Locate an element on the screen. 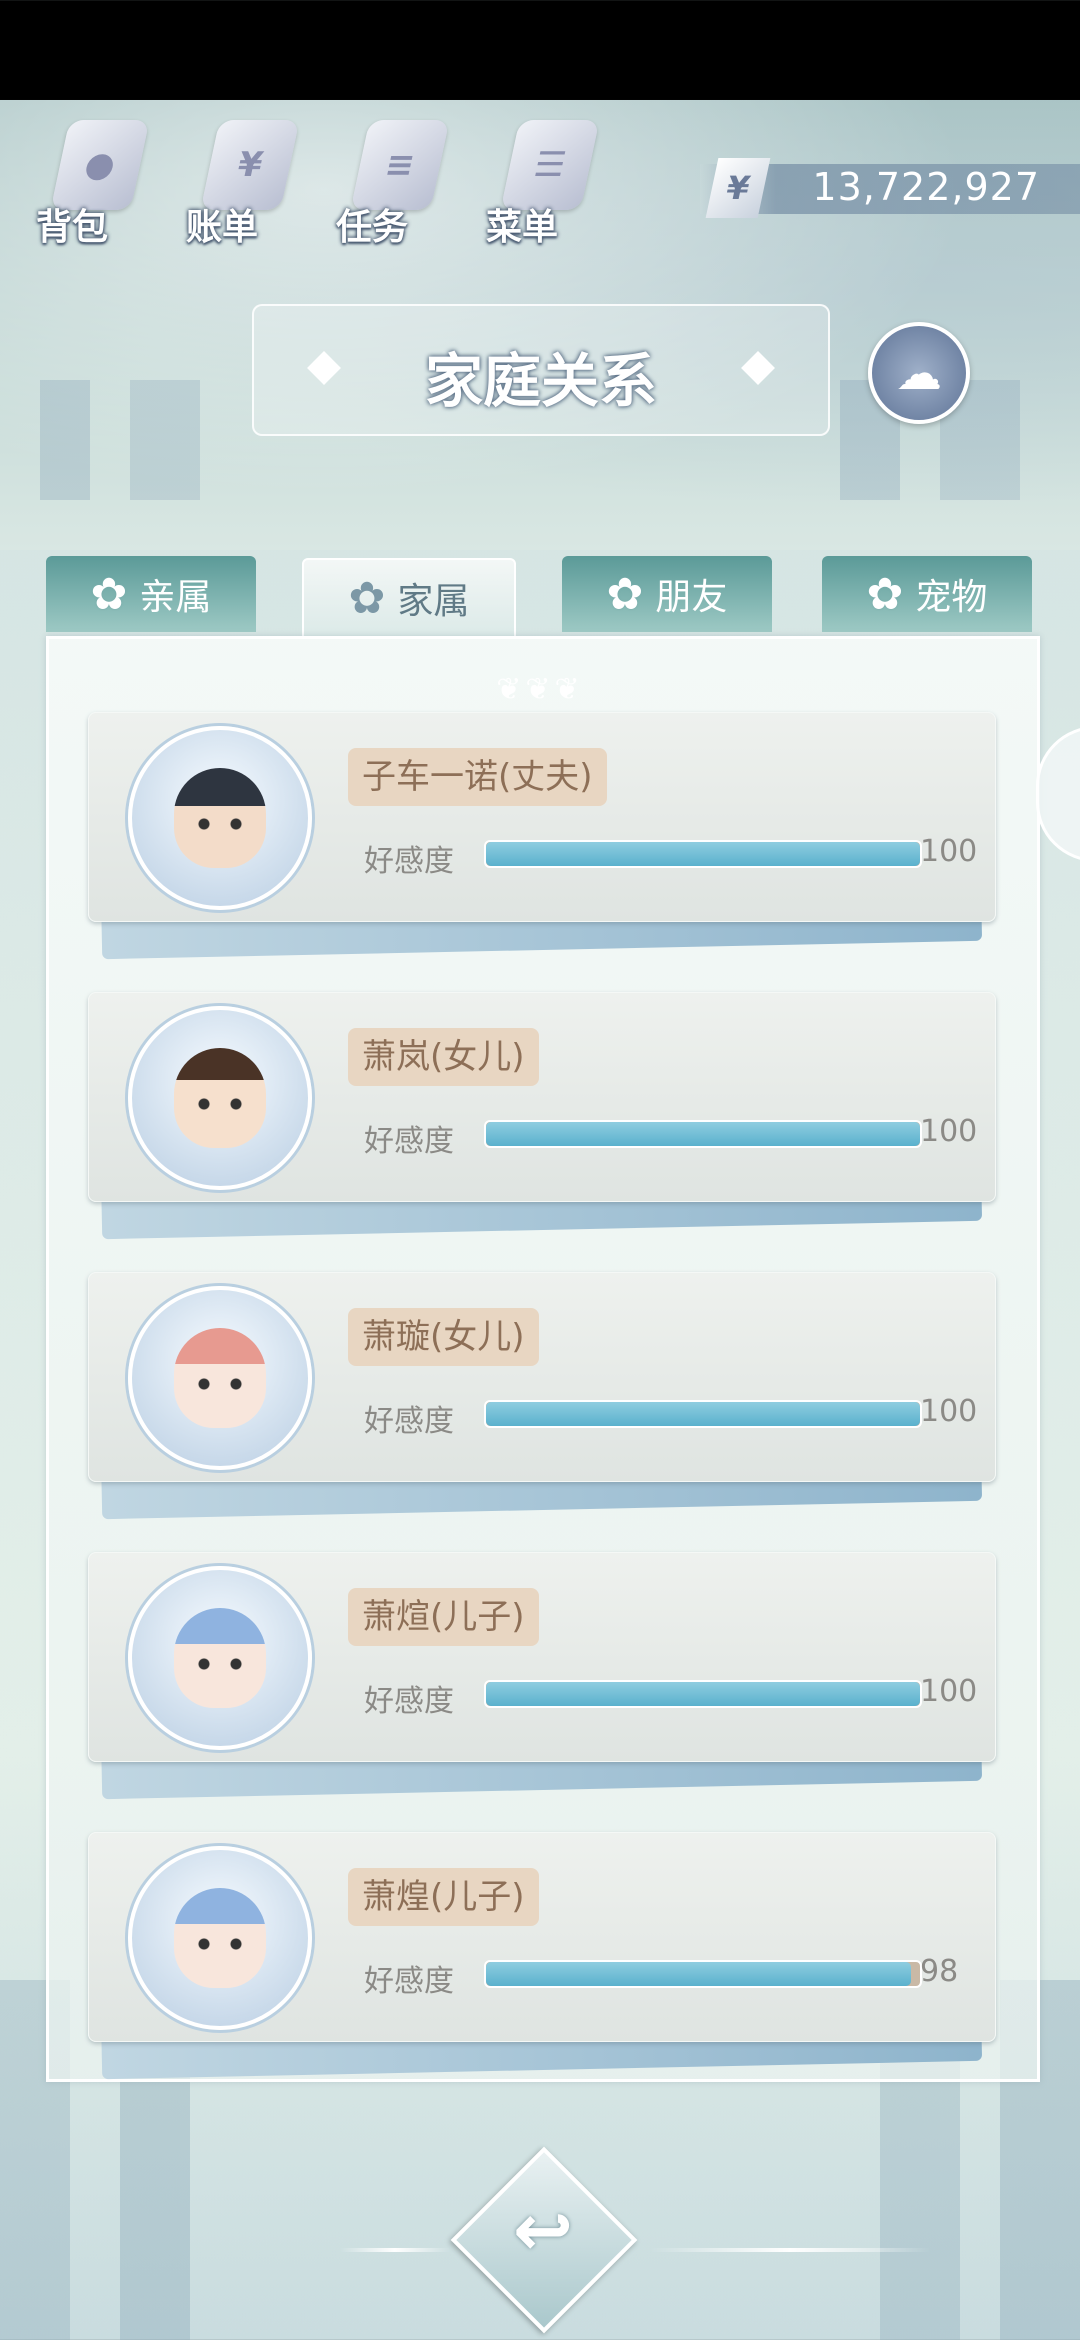  tab-family: ✿ 家属 is located at coordinates (409, 598).